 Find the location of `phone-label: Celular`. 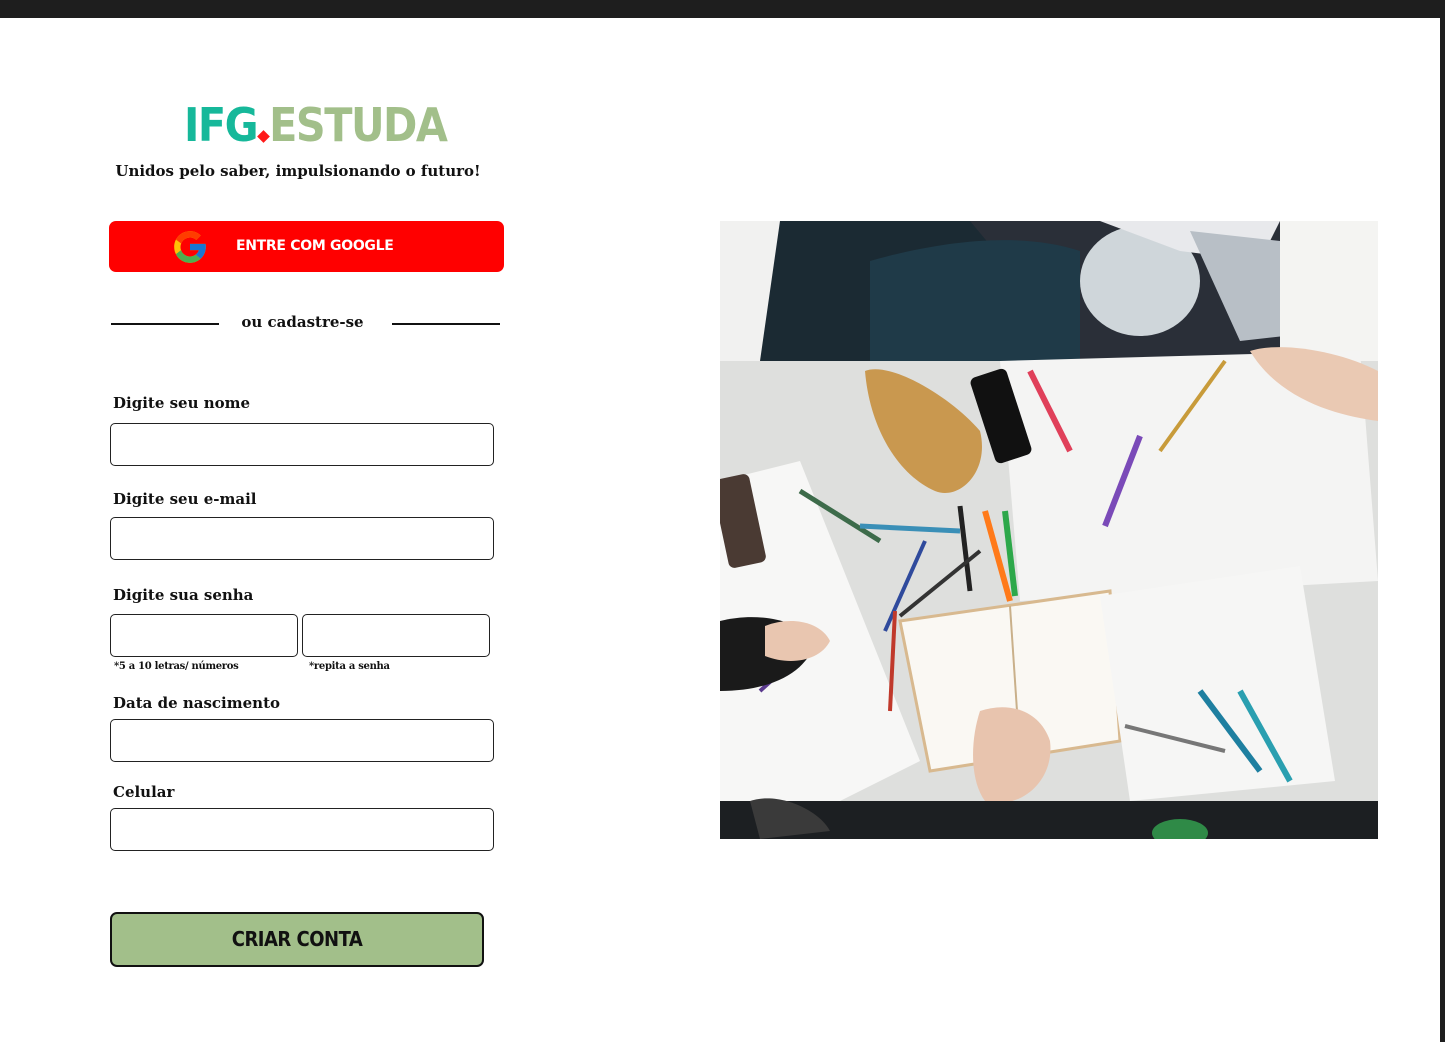

phone-label: Celular is located at coordinates (144, 792).